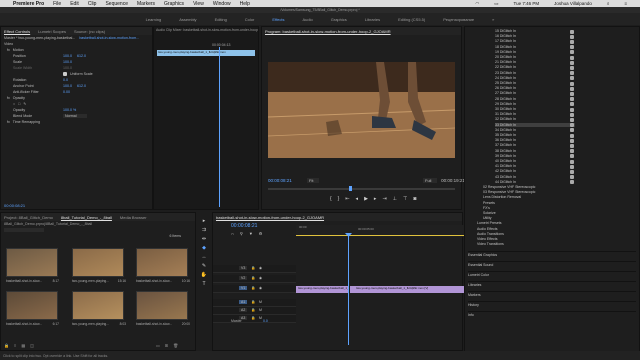 The image size is (640, 360). Describe the element at coordinates (505, 41) in the screenshot. I see `effects-list-item: 17 DiGlitch In` at that location.